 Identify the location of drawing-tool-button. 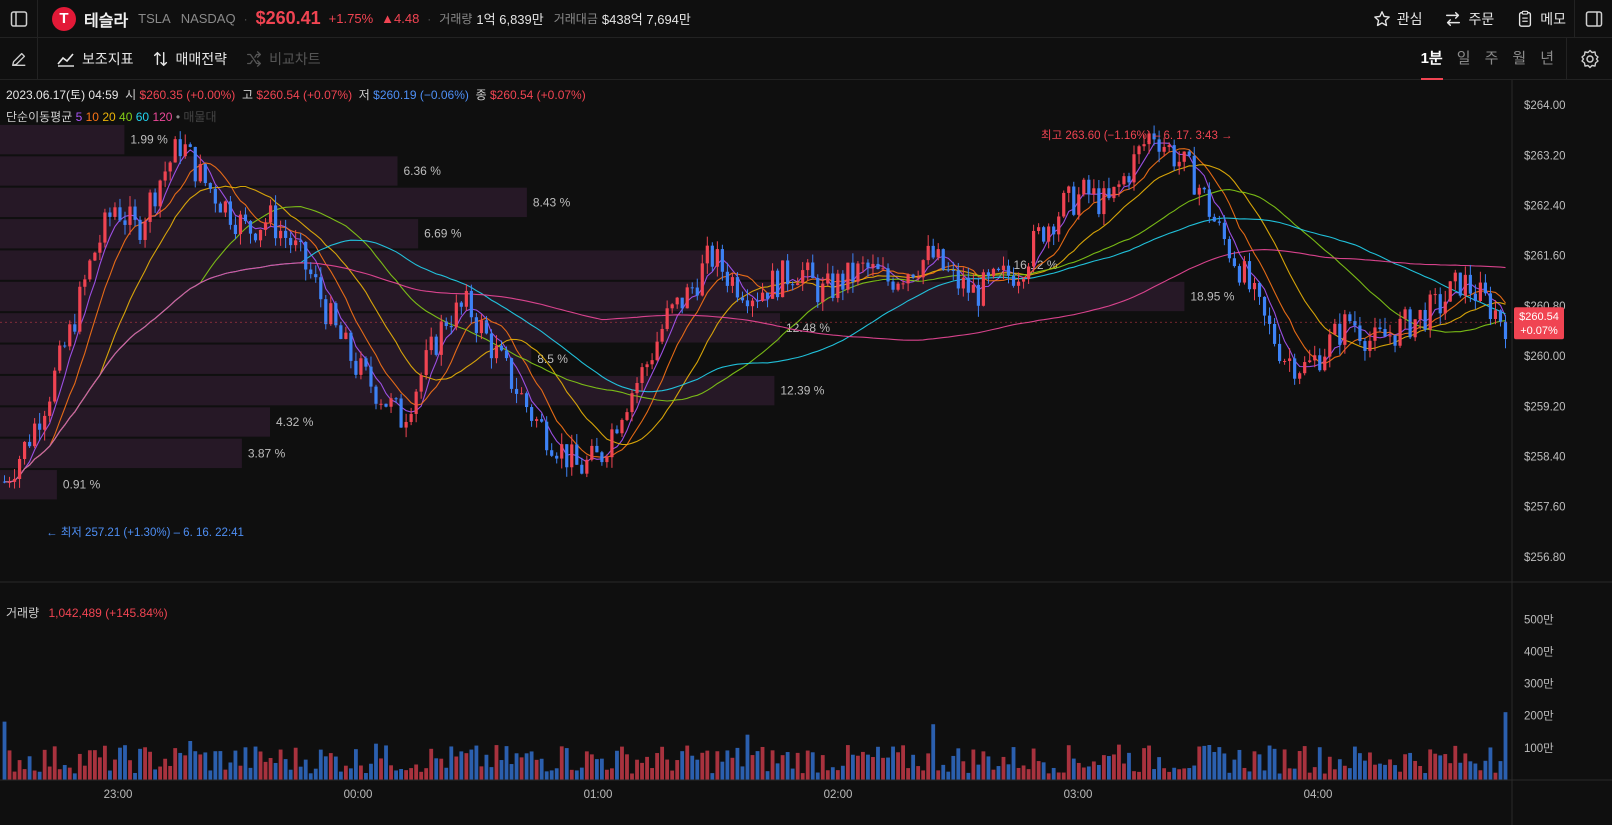
(19, 58).